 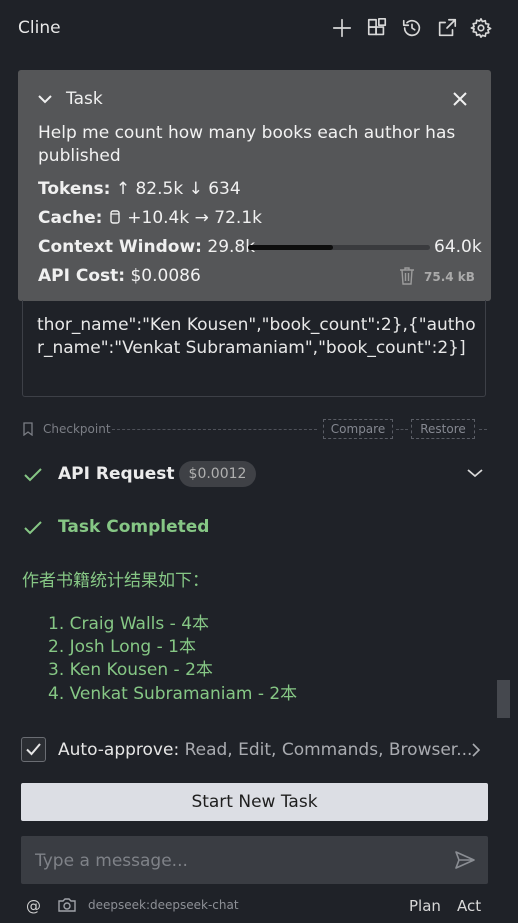 What do you see at coordinates (28, 429) in the screenshot?
I see `bookmark-icon` at bounding box center [28, 429].